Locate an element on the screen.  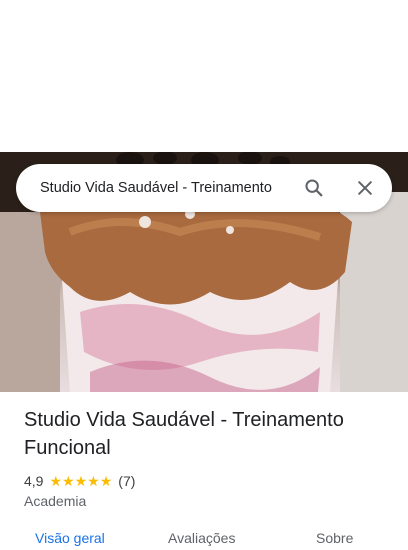
rating-stars: ★ ★ ★ ★ ★ is located at coordinates (80, 481).